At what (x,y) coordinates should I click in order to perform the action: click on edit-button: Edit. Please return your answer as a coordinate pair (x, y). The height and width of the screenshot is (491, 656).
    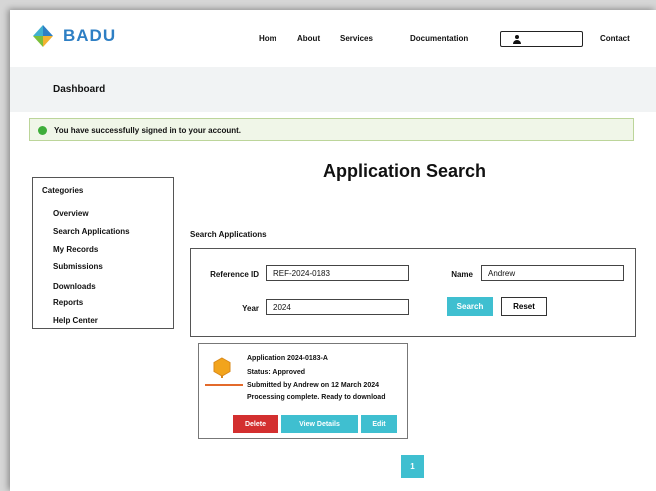
    Looking at the image, I should click on (379, 424).